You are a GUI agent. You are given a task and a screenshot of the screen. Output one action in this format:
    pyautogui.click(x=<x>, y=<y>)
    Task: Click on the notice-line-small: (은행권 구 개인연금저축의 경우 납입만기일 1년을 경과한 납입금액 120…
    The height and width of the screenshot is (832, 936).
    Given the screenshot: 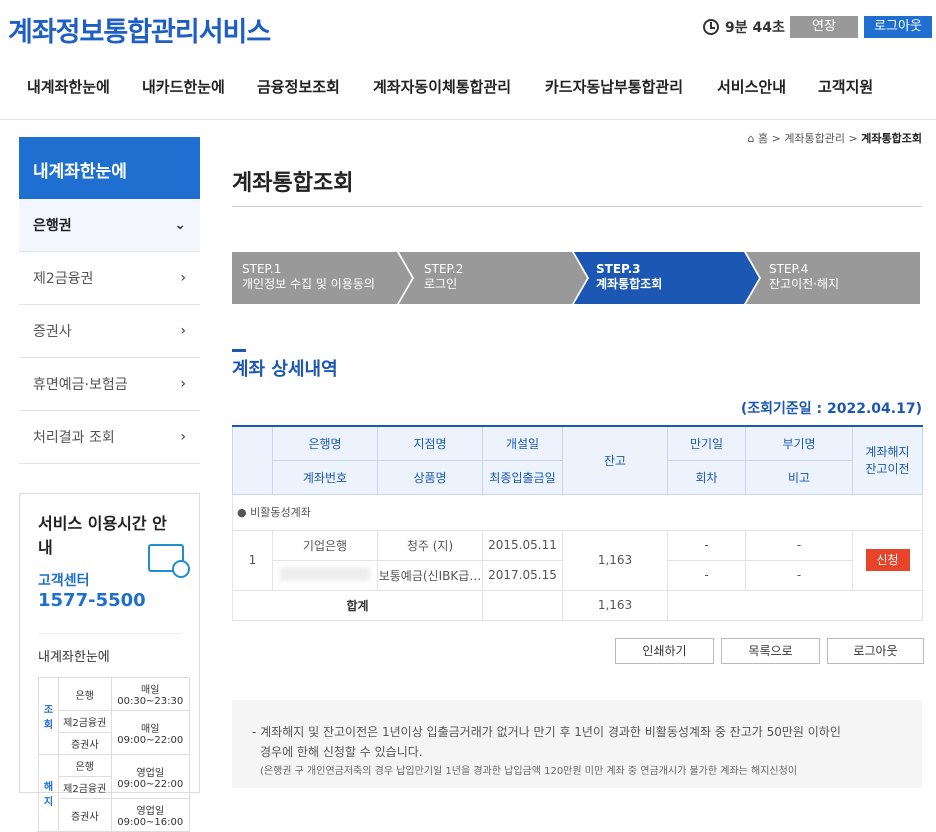 What is the action you would take?
    pyautogui.click(x=529, y=771)
    